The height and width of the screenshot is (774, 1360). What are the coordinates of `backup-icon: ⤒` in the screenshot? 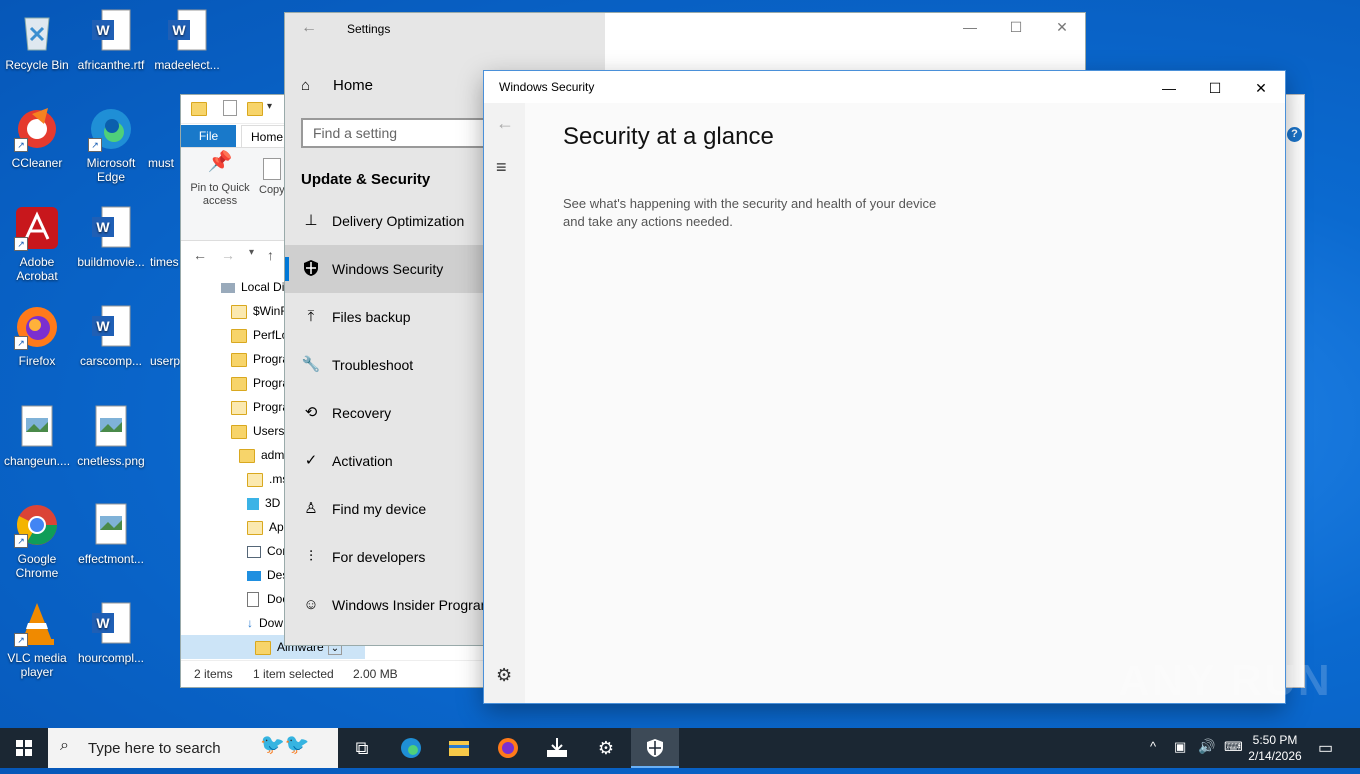 It's located at (311, 316).